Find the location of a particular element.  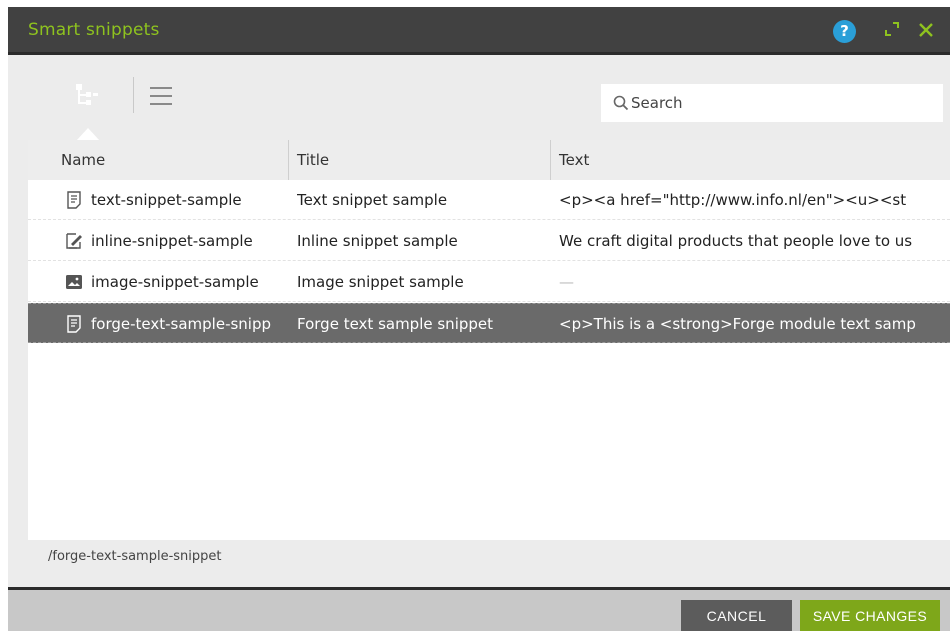

snippet-name: forge-text-sample-snipp is located at coordinates (181, 324).